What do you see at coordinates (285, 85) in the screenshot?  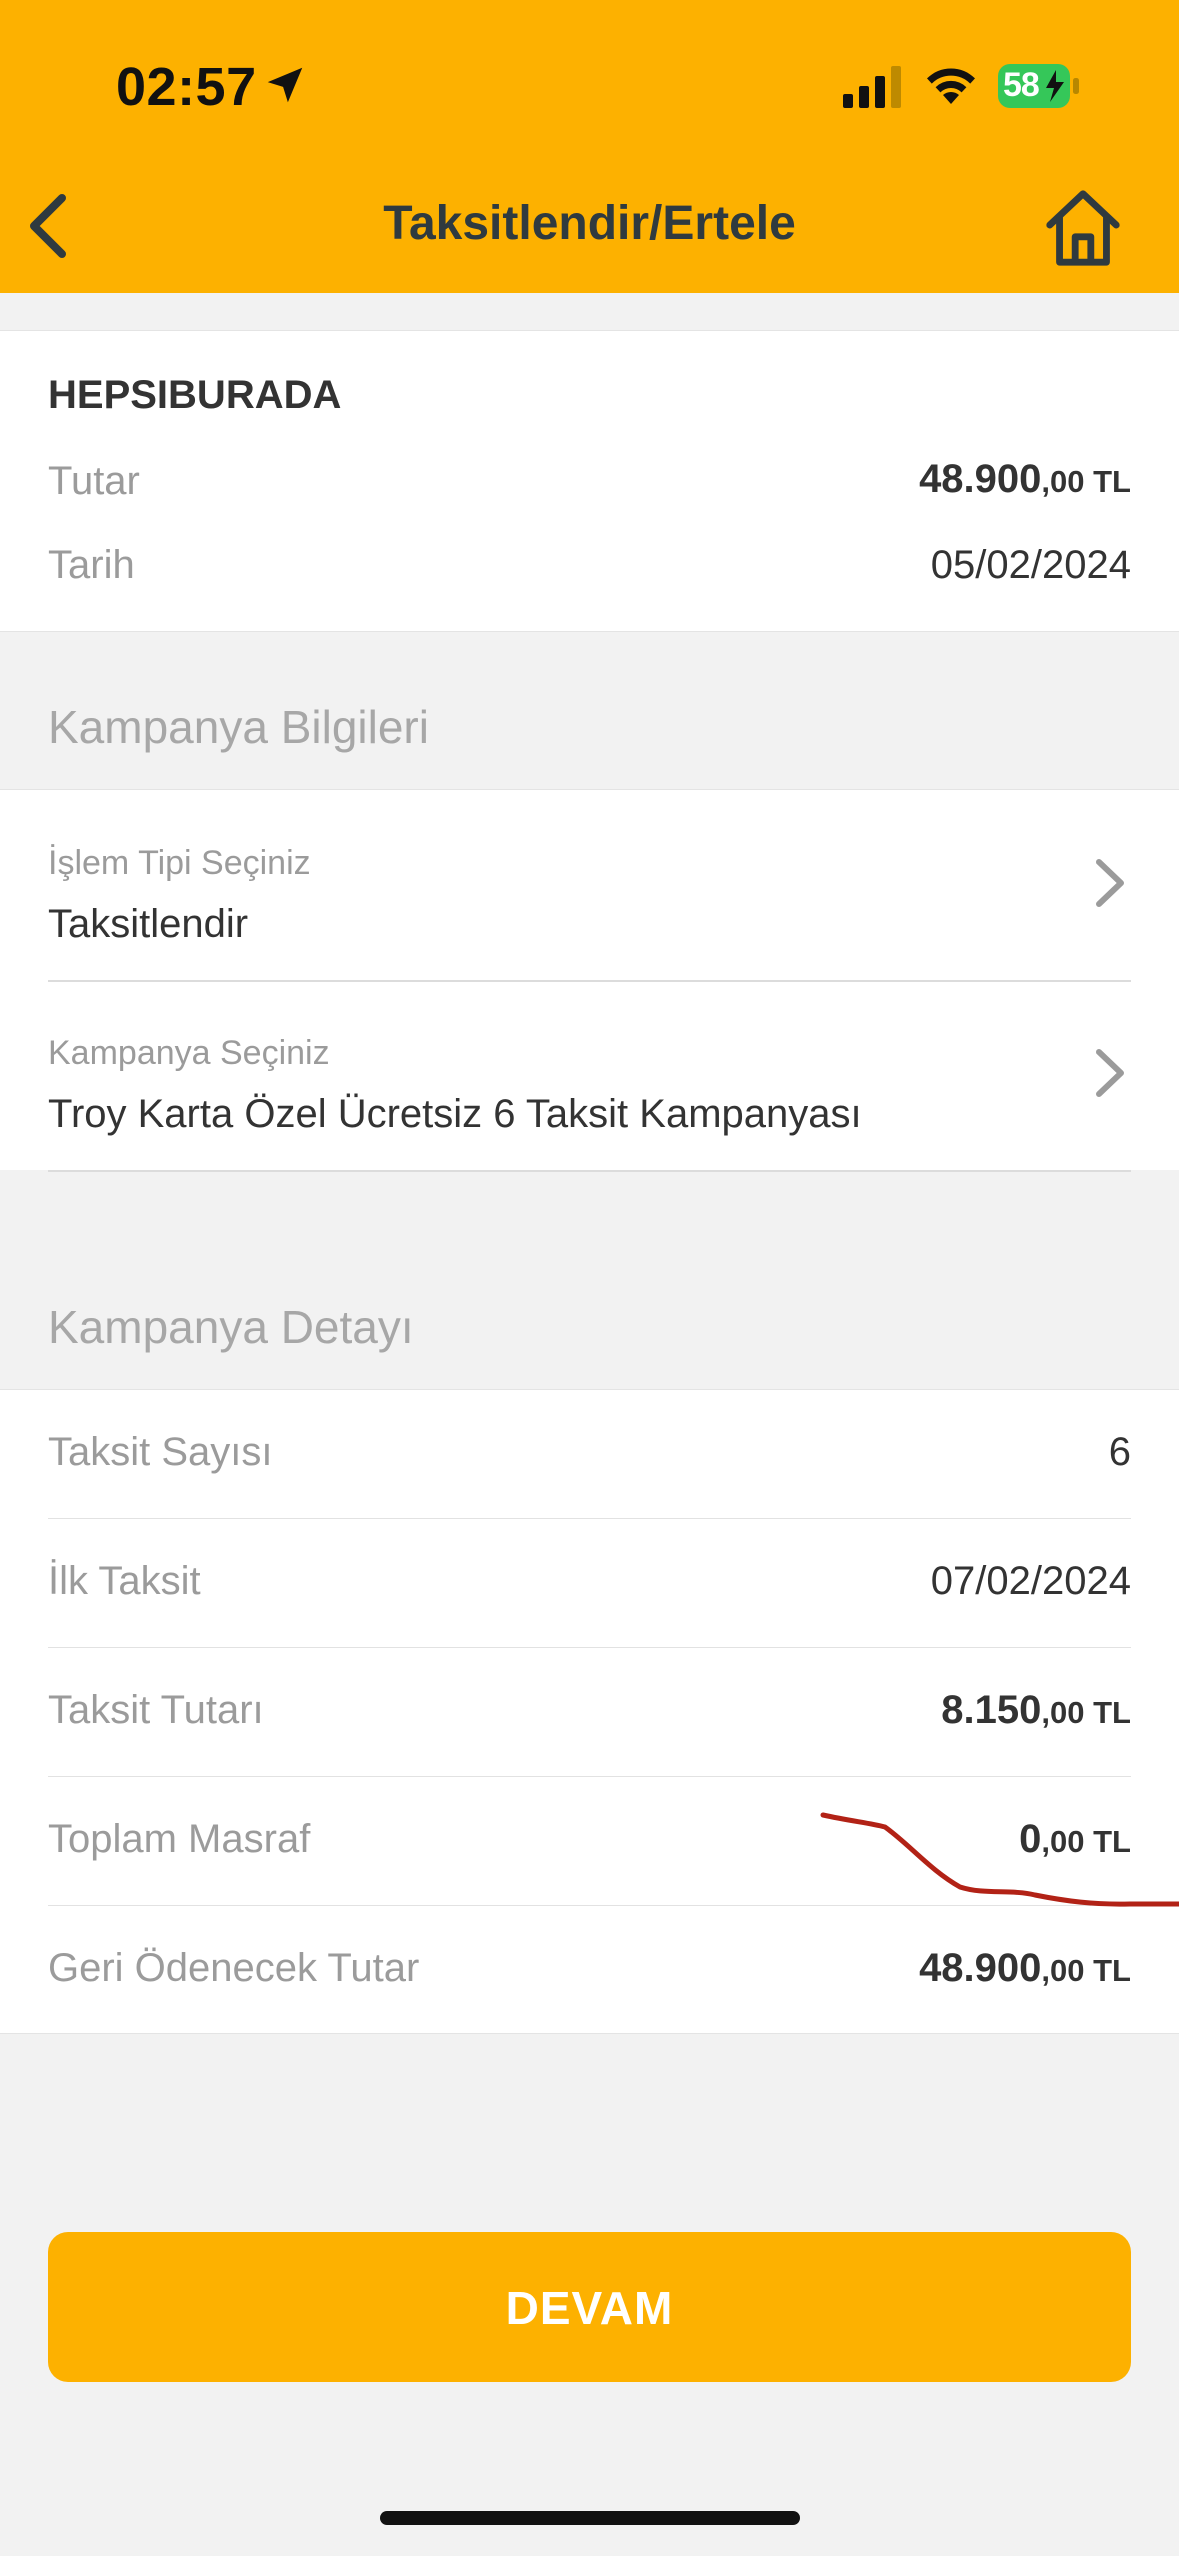 I see `location-arrow-icon` at bounding box center [285, 85].